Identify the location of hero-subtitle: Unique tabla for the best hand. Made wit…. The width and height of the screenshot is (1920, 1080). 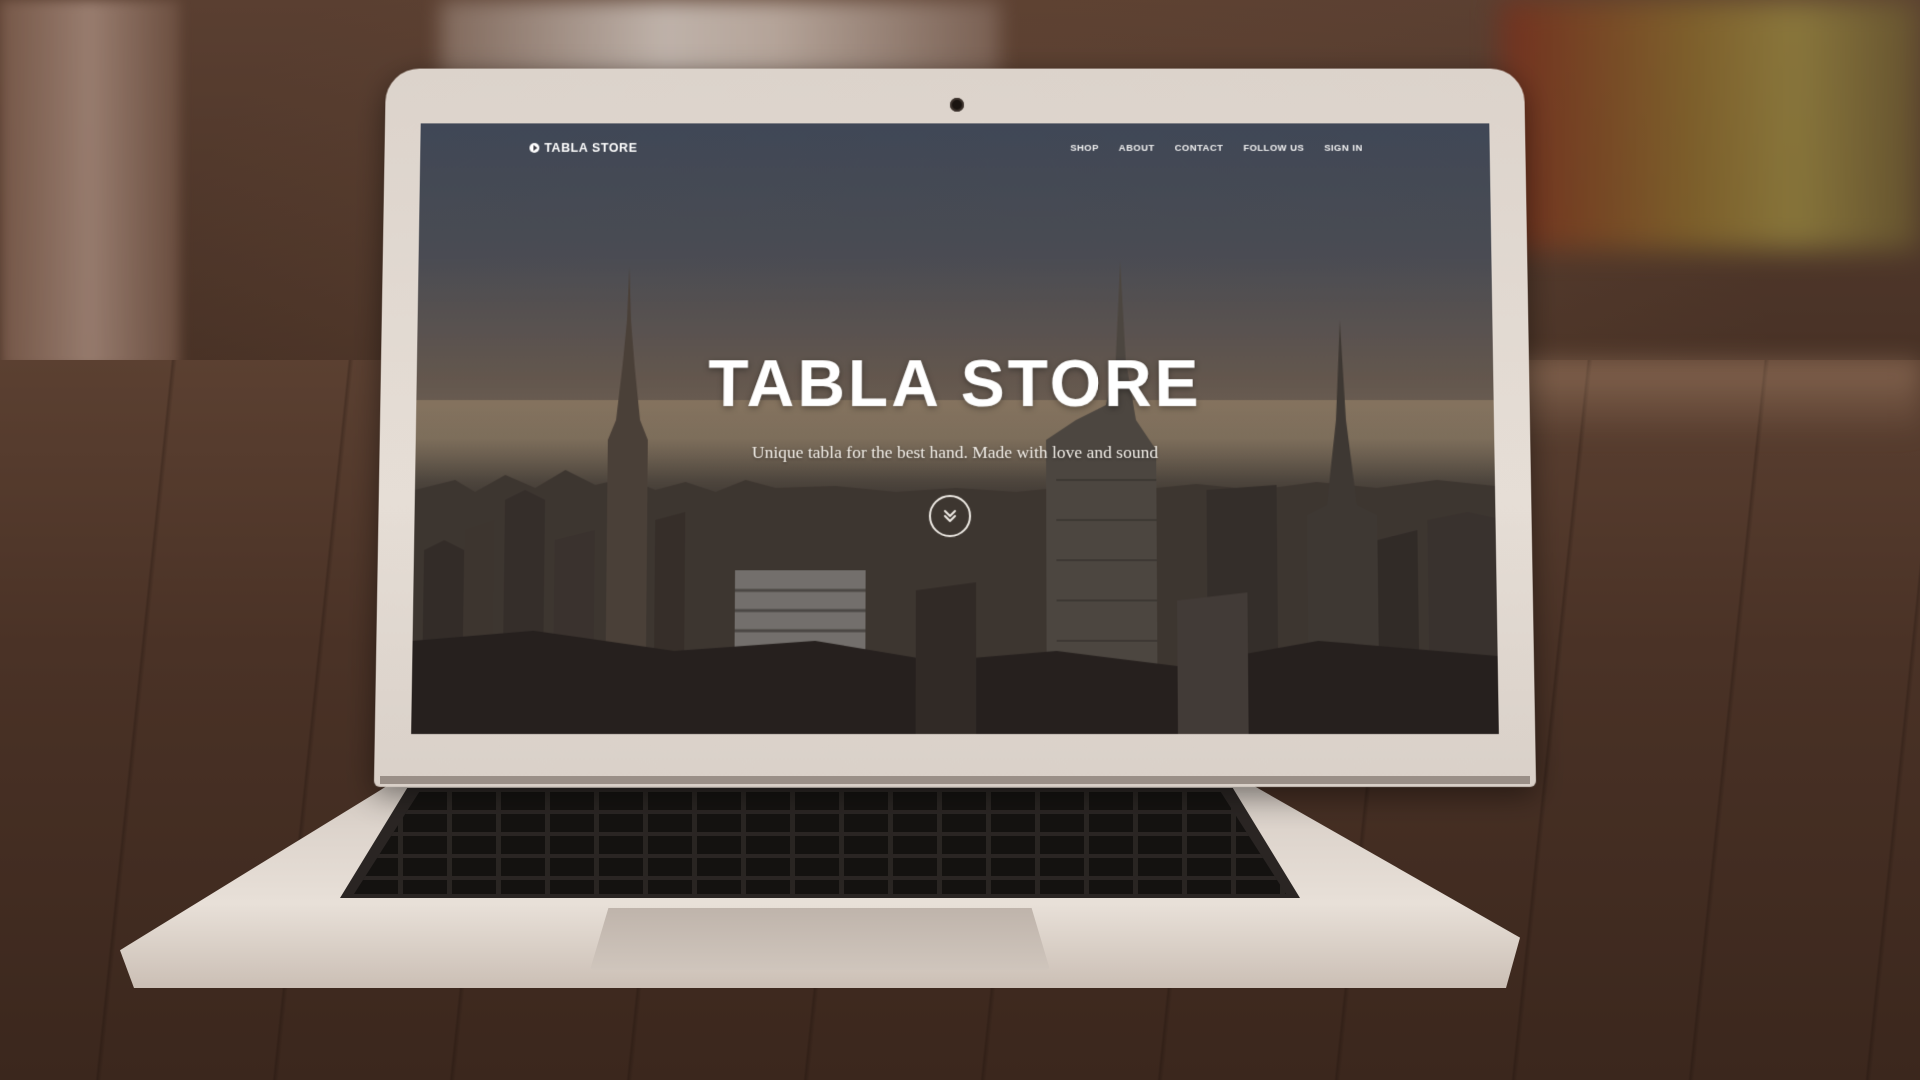
(955, 451).